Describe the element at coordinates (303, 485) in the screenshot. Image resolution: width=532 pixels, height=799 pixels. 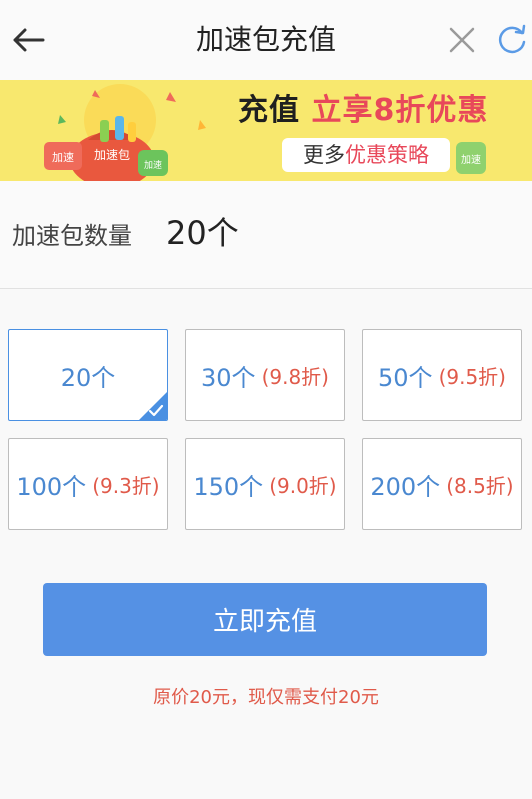
I see `option-discount: (9.0折)` at that location.